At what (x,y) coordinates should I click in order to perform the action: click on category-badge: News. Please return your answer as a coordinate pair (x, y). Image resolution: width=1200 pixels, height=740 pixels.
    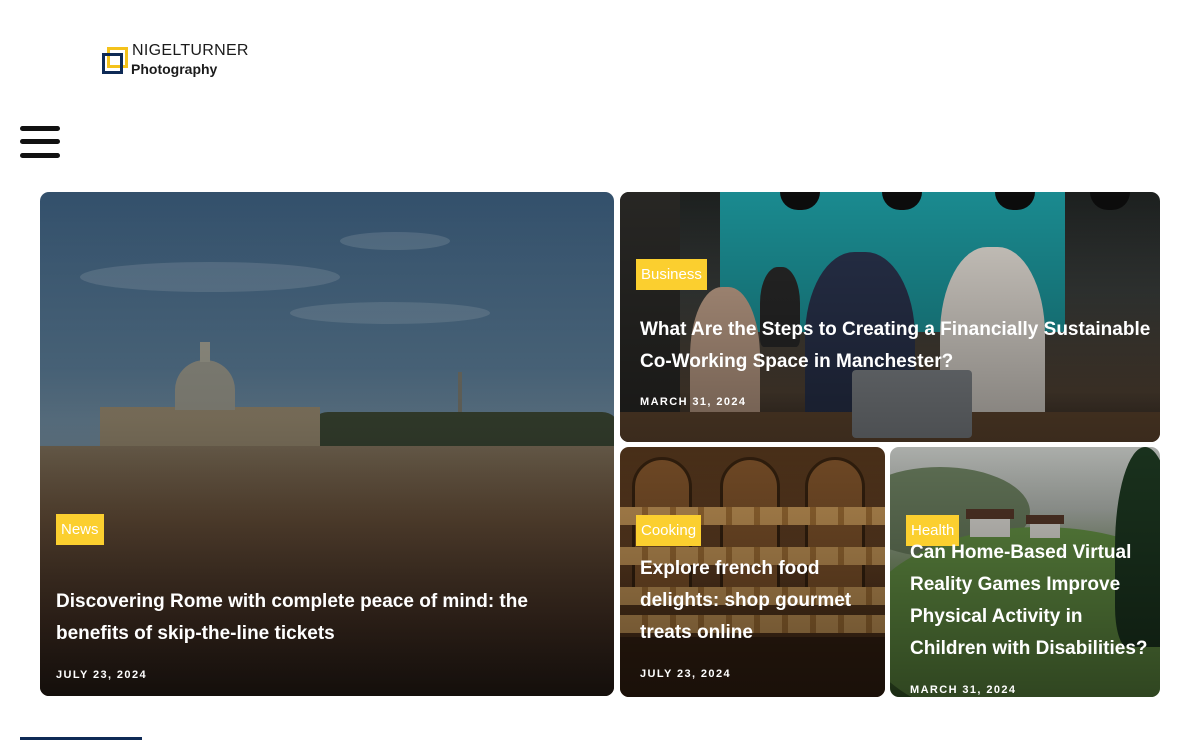
    Looking at the image, I should click on (80, 529).